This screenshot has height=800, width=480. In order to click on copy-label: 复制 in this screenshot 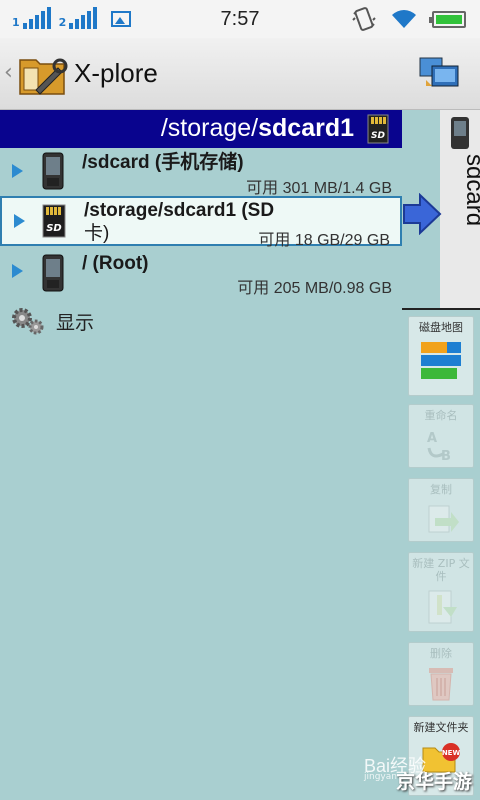, I will do `click(441, 489)`.